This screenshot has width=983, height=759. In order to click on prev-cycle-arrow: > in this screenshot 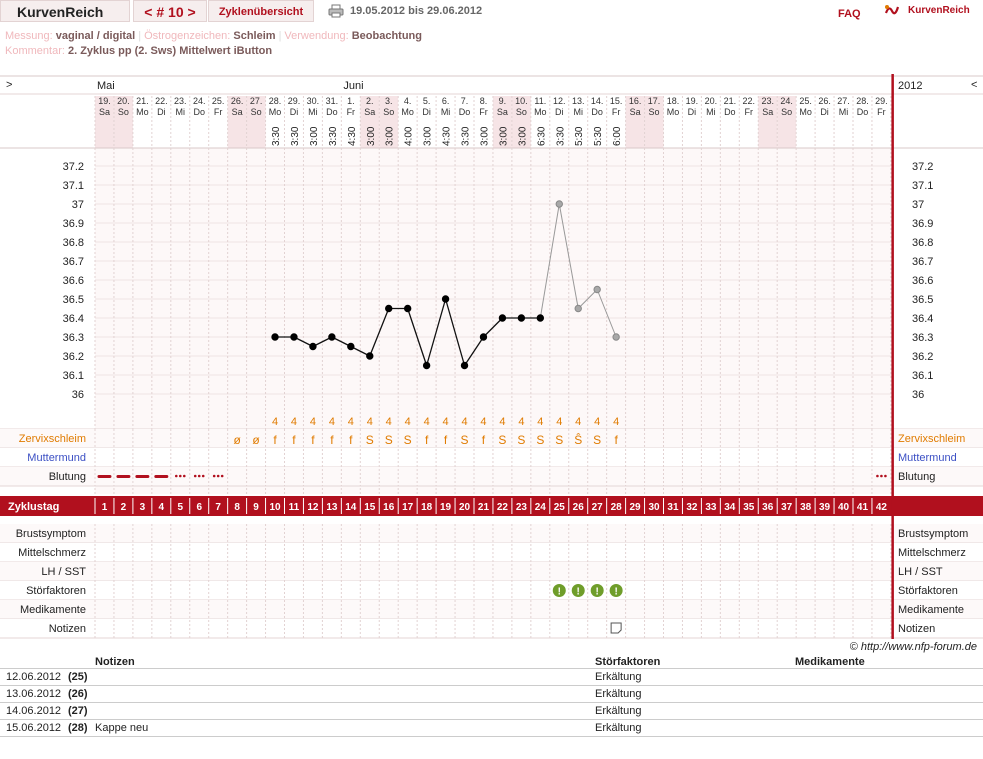, I will do `click(9, 85)`.